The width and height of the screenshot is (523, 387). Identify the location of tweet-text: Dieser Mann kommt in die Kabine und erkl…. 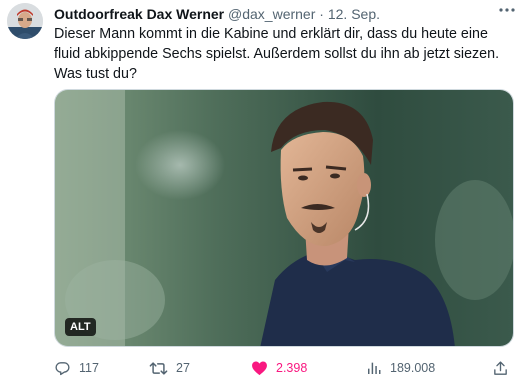
(277, 54).